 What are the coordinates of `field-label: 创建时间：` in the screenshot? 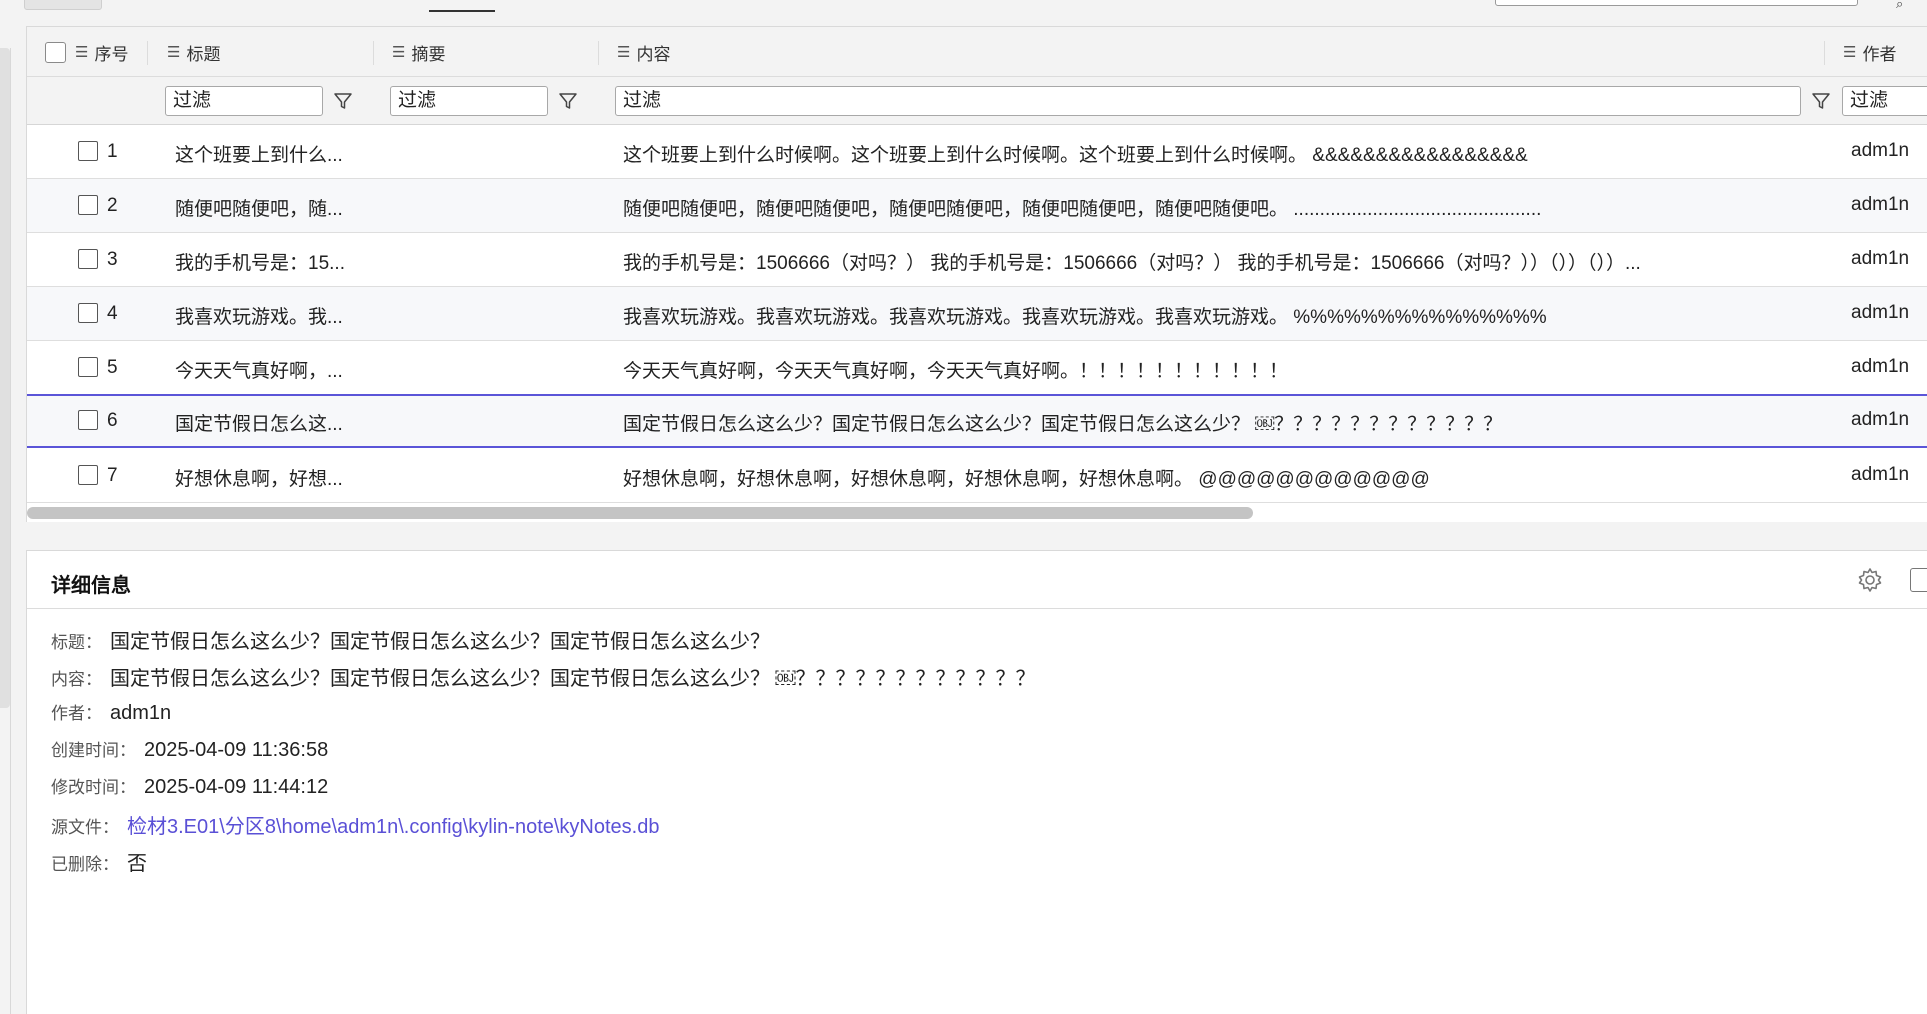 It's located at (93, 750).